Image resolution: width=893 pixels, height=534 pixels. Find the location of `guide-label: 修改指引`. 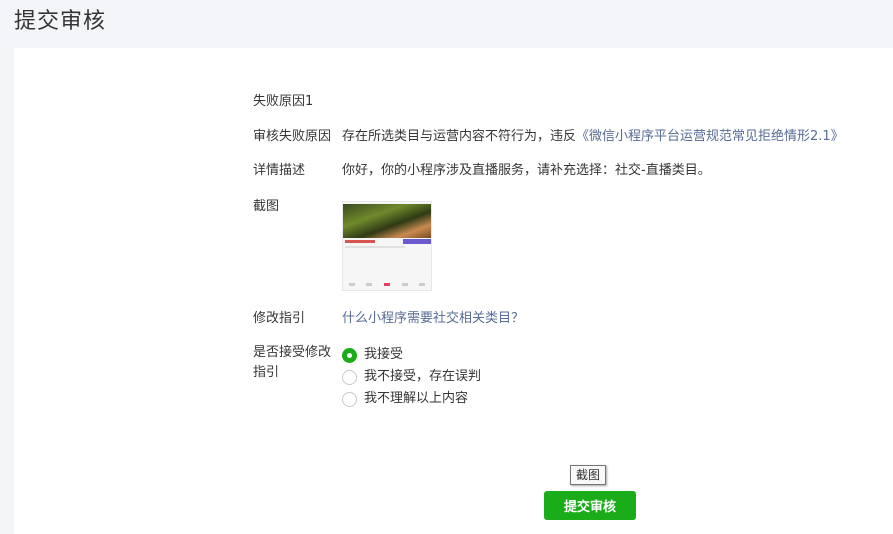

guide-label: 修改指引 is located at coordinates (279, 318).